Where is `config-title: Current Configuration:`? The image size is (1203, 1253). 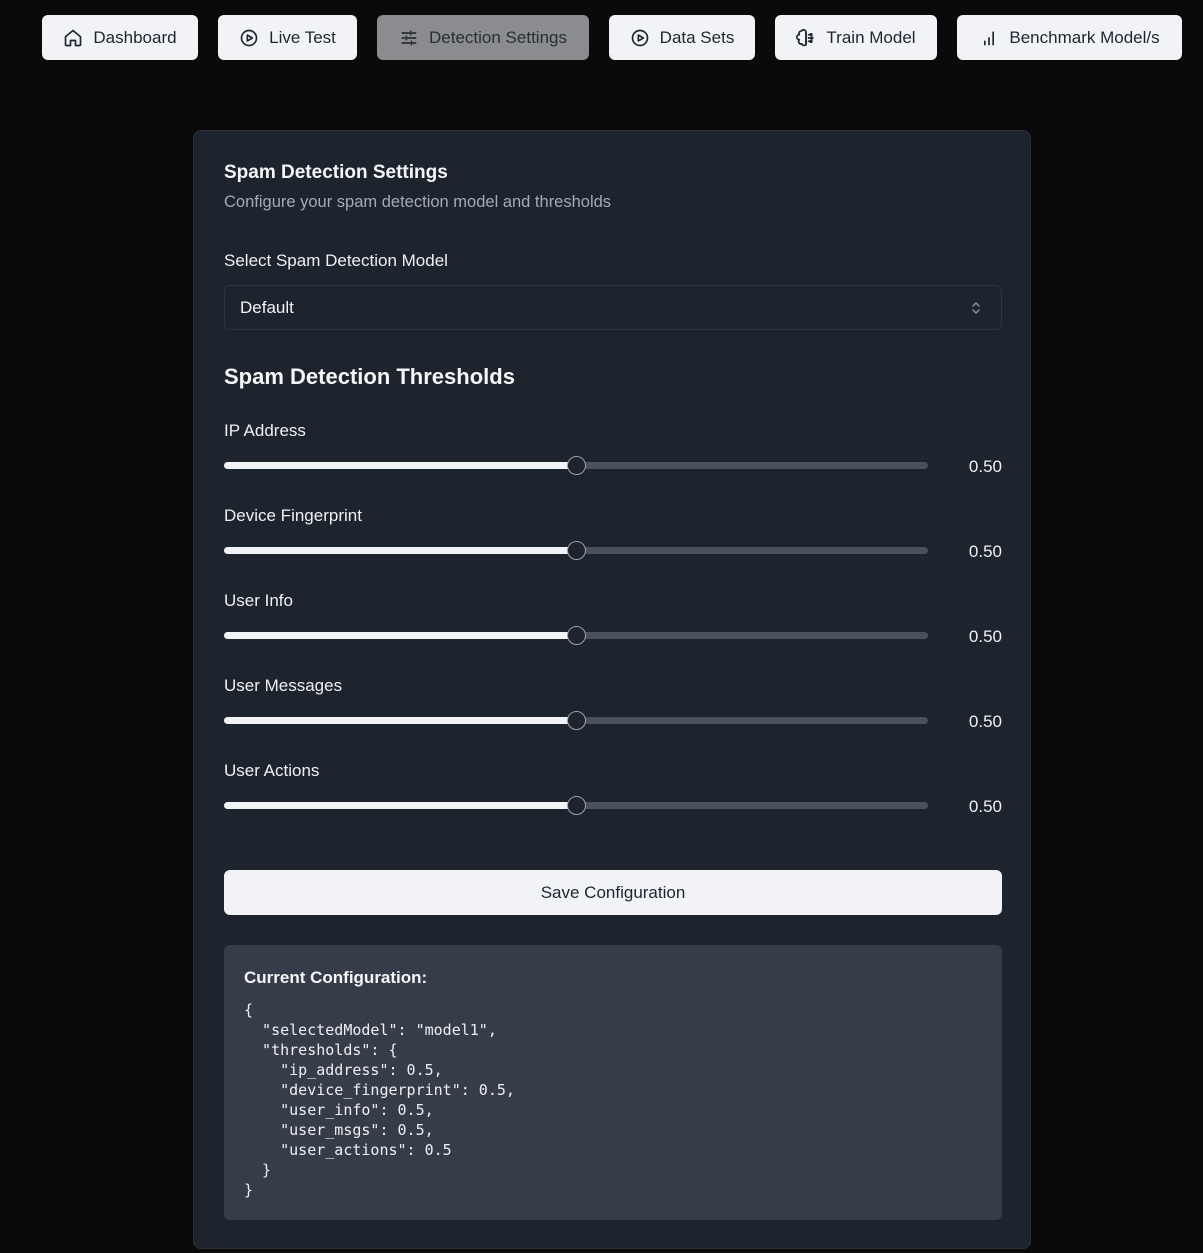 config-title: Current Configuration: is located at coordinates (336, 977).